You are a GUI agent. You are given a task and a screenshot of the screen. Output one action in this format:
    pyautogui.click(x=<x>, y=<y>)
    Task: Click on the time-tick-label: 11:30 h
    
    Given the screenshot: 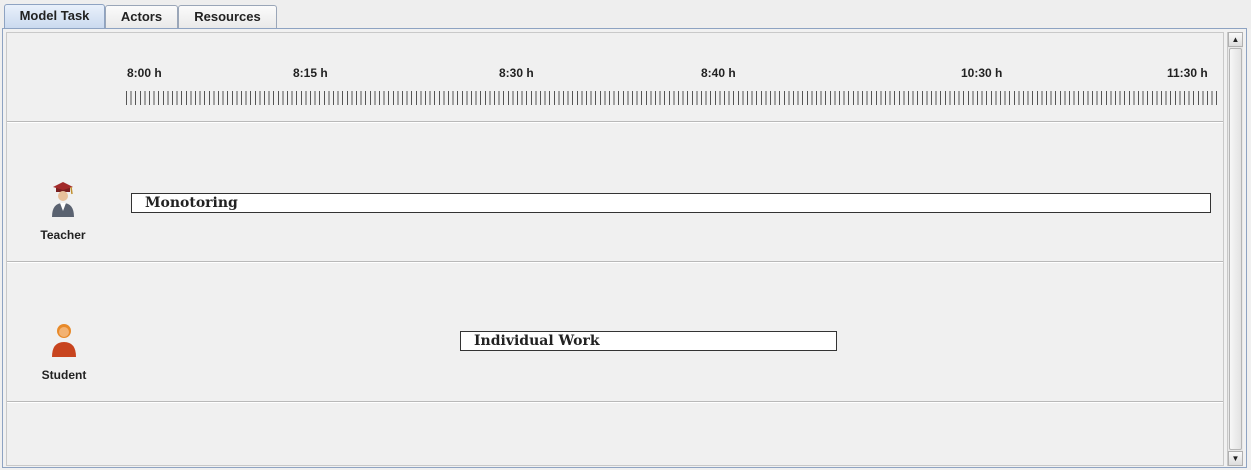 What is the action you would take?
    pyautogui.click(x=1187, y=73)
    